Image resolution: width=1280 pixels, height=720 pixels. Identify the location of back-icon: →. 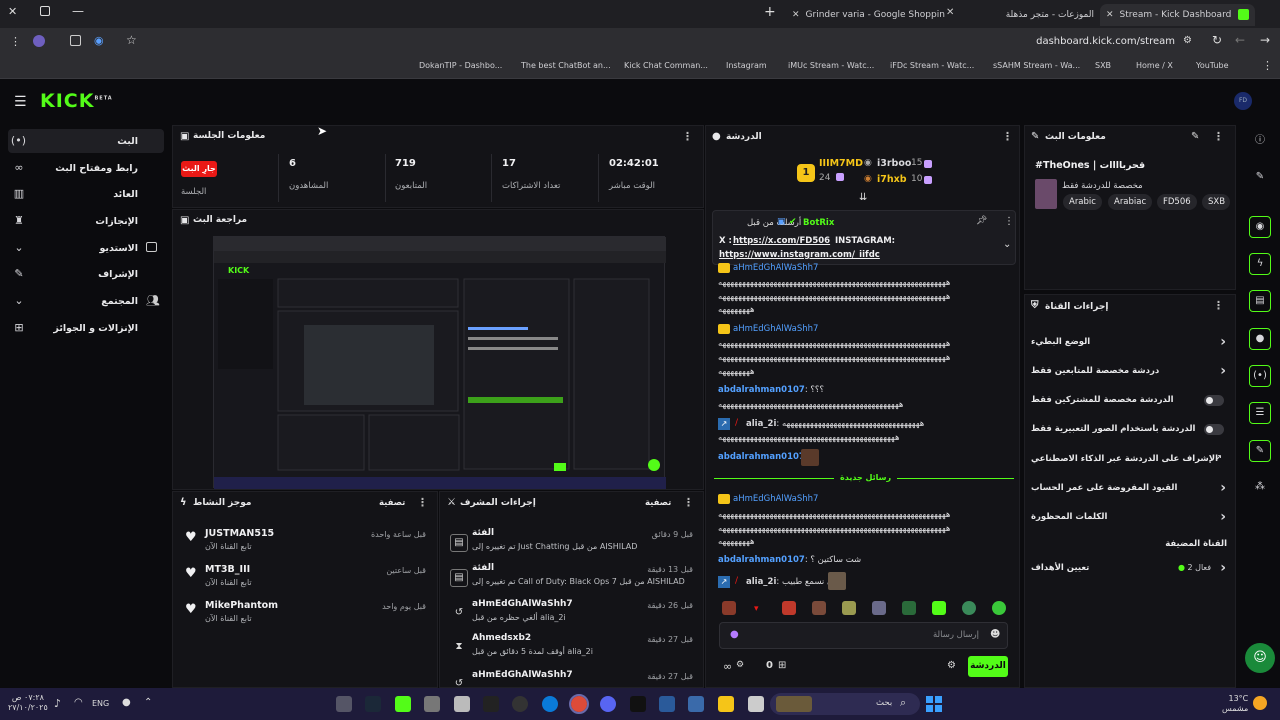
(1265, 40).